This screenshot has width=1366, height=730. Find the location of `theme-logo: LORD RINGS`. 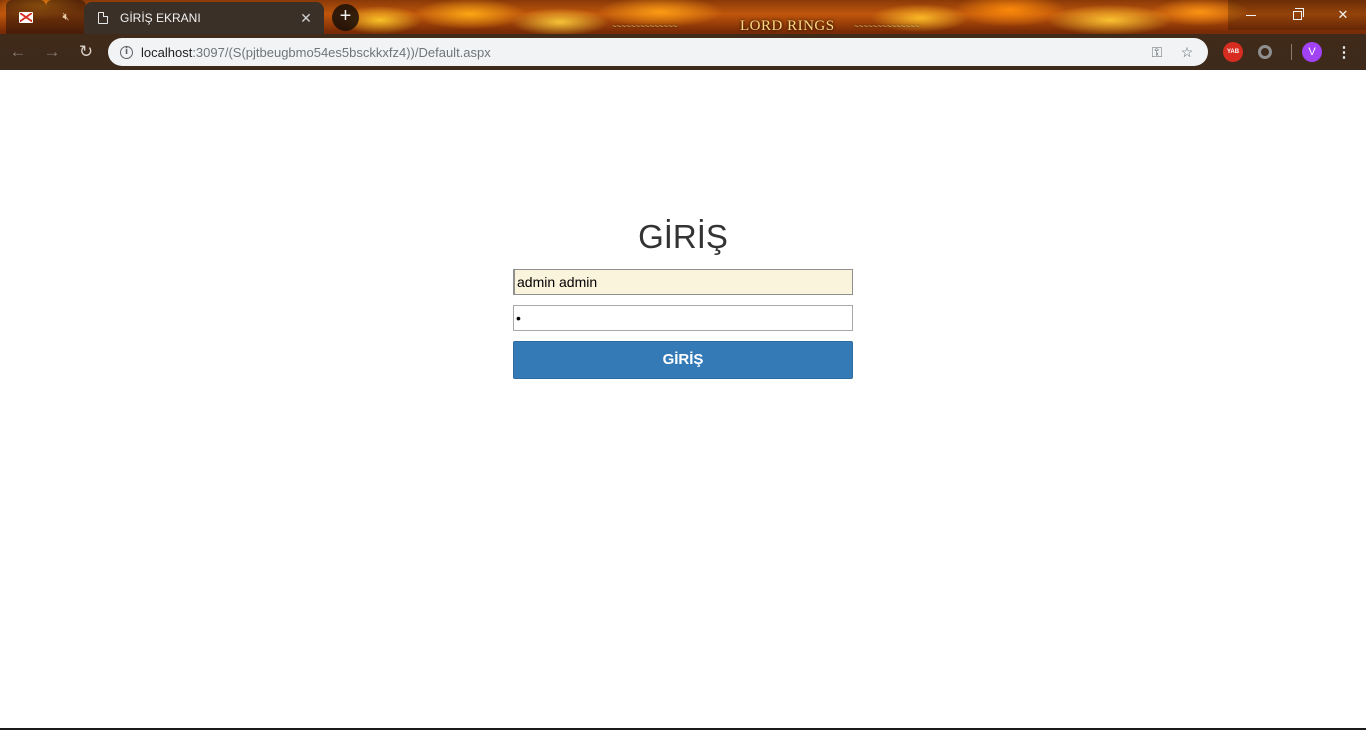

theme-logo: LORD RINGS is located at coordinates (787, 26).